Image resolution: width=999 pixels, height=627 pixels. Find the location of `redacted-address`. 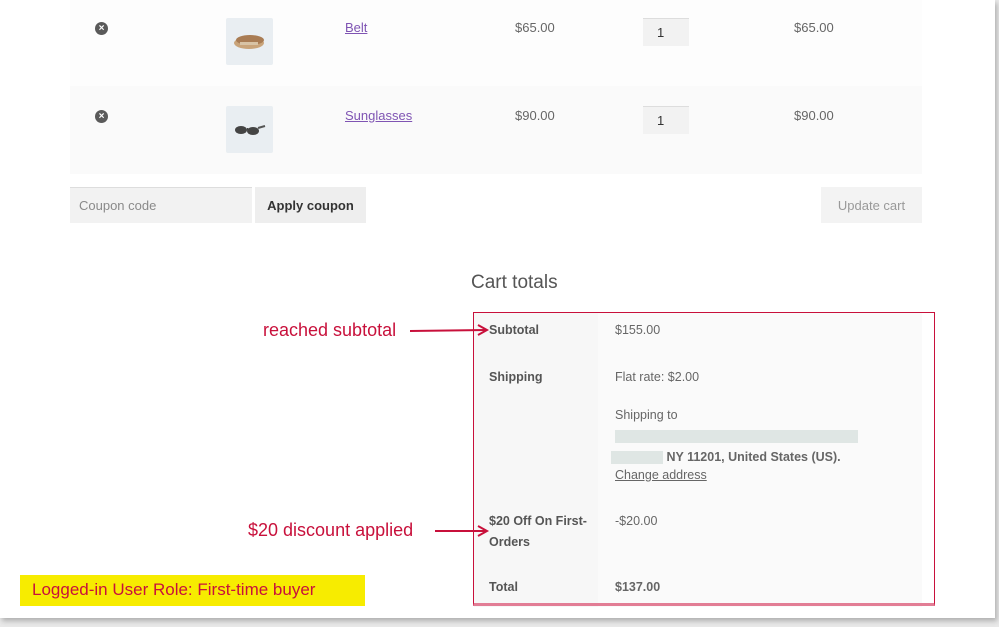

redacted-address is located at coordinates (736, 437).